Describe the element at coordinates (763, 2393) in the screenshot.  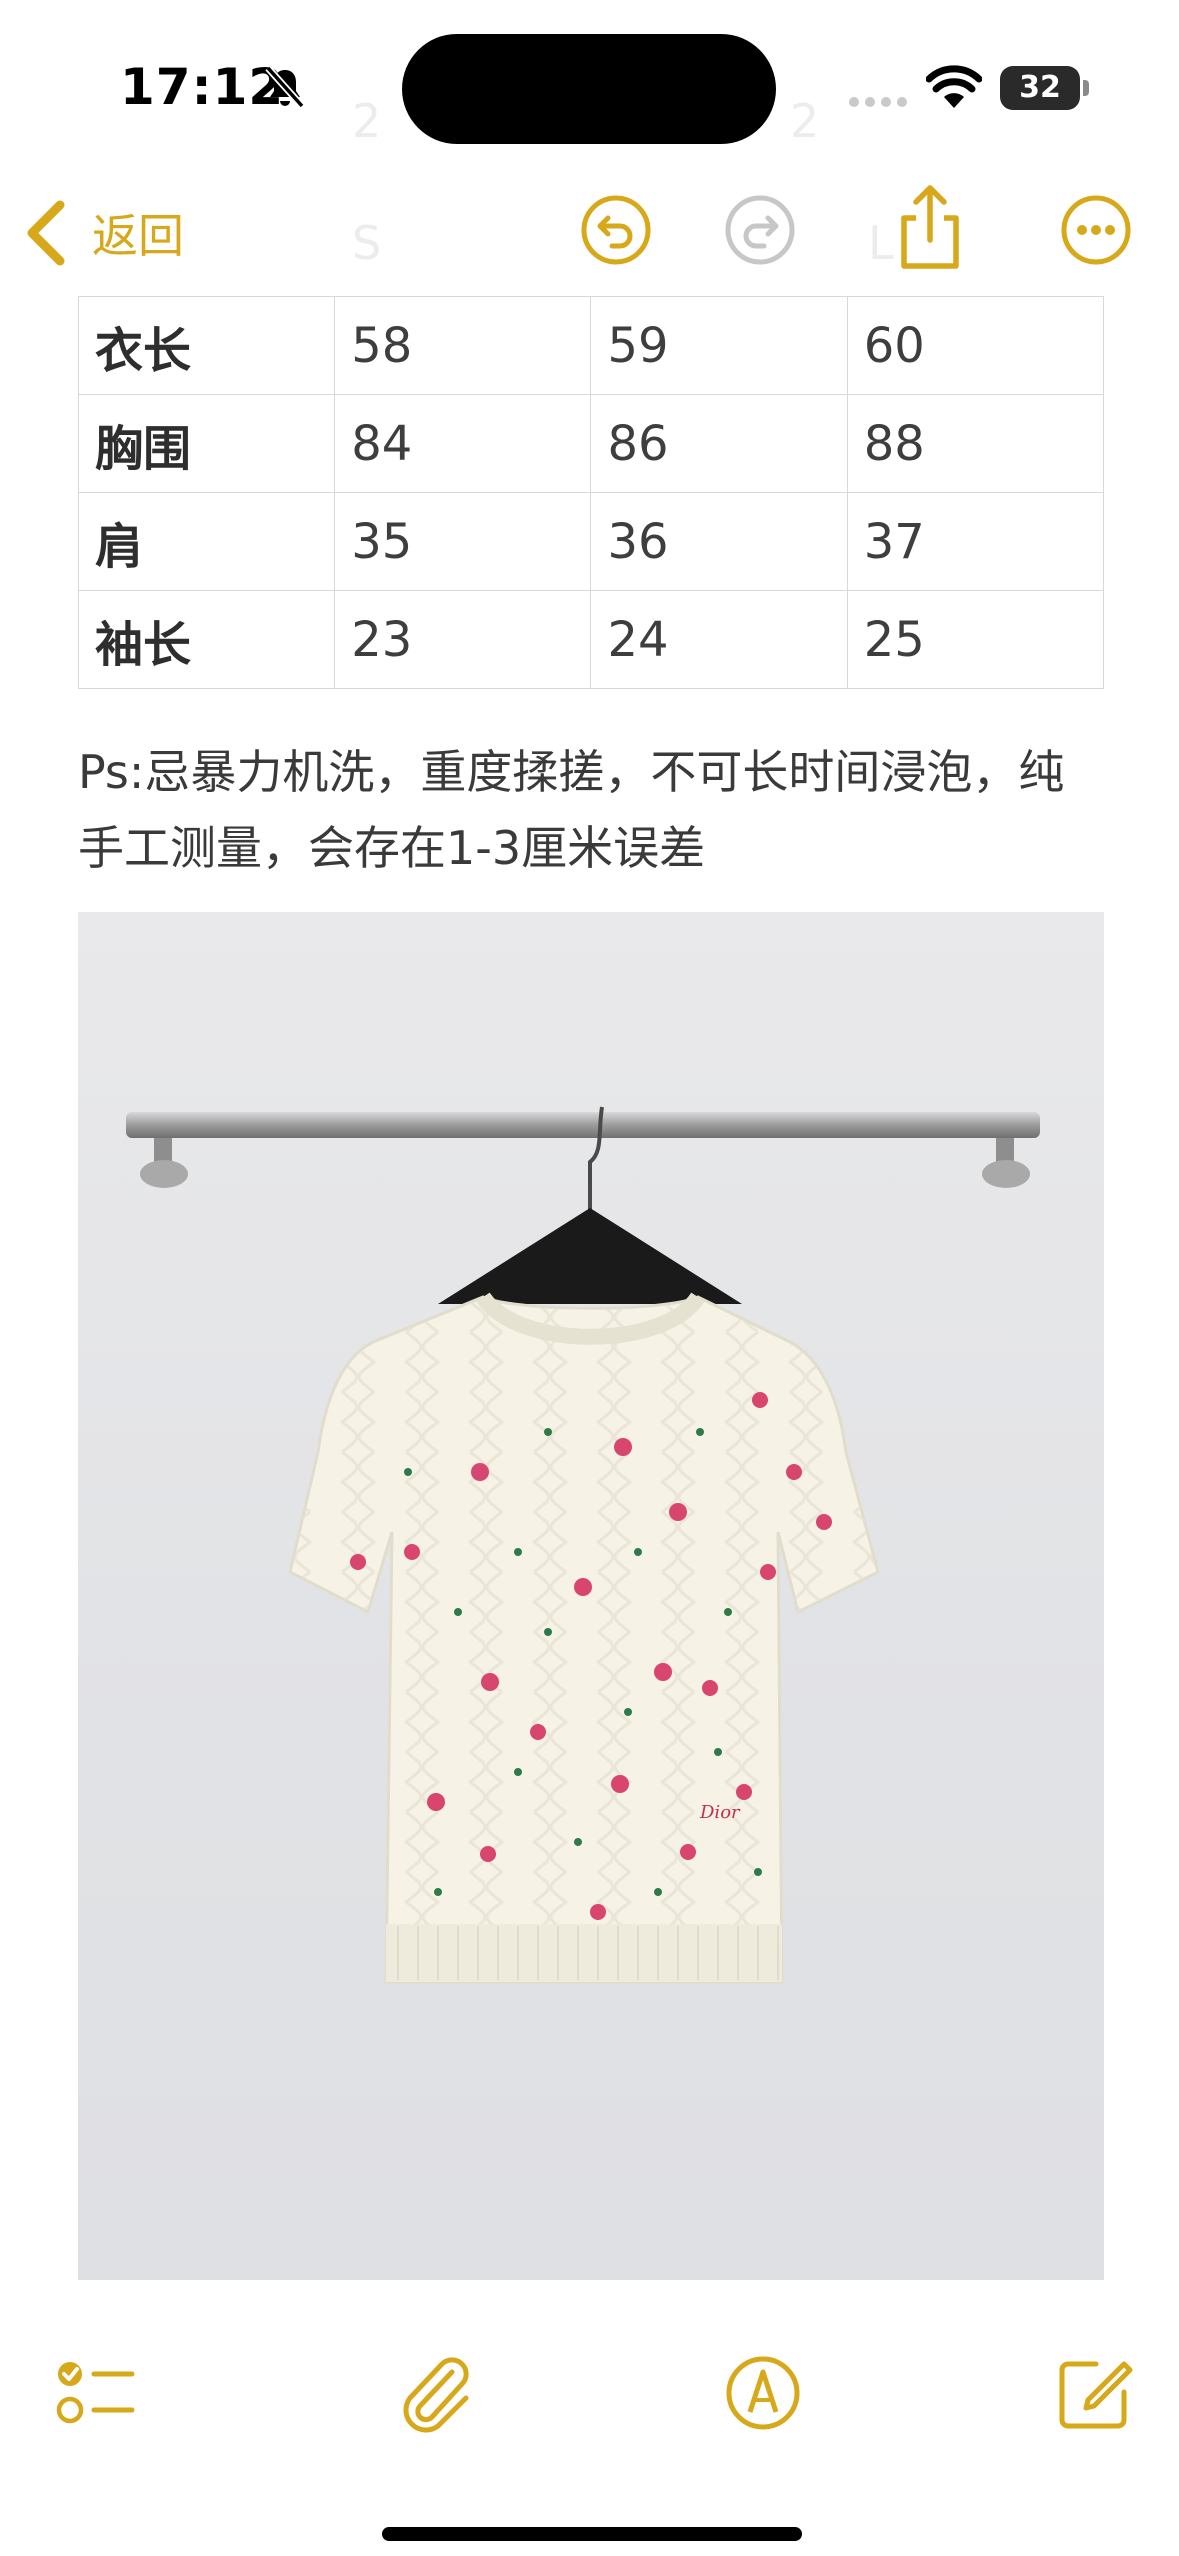
I see `markup-pen-icon` at that location.